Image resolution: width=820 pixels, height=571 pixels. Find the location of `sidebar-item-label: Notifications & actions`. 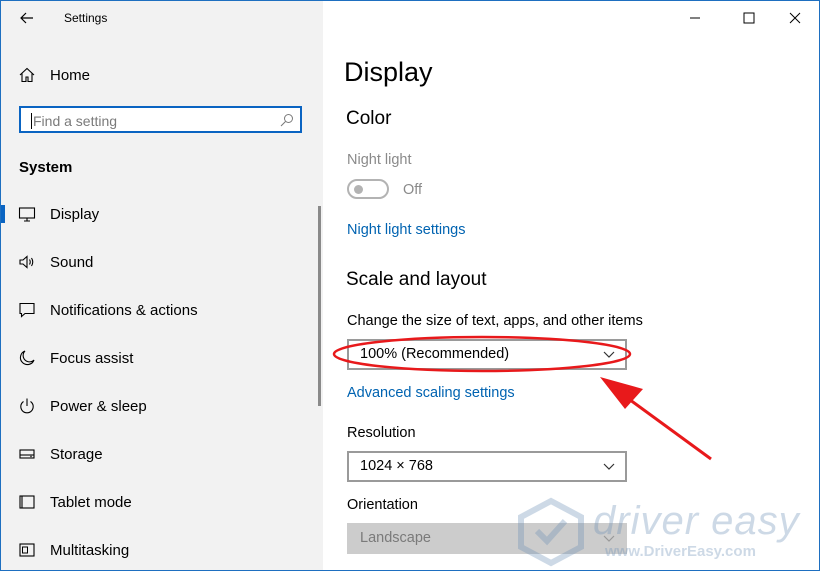

sidebar-item-label: Notifications & actions is located at coordinates (124, 310).